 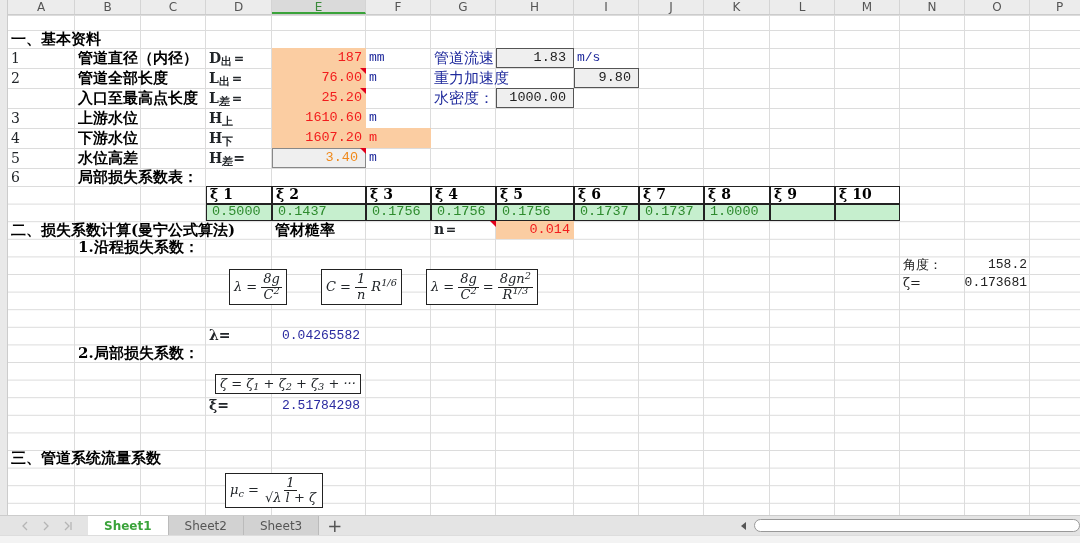 What do you see at coordinates (737, 195) in the screenshot?
I see `coefficient-header: ξ 8` at bounding box center [737, 195].